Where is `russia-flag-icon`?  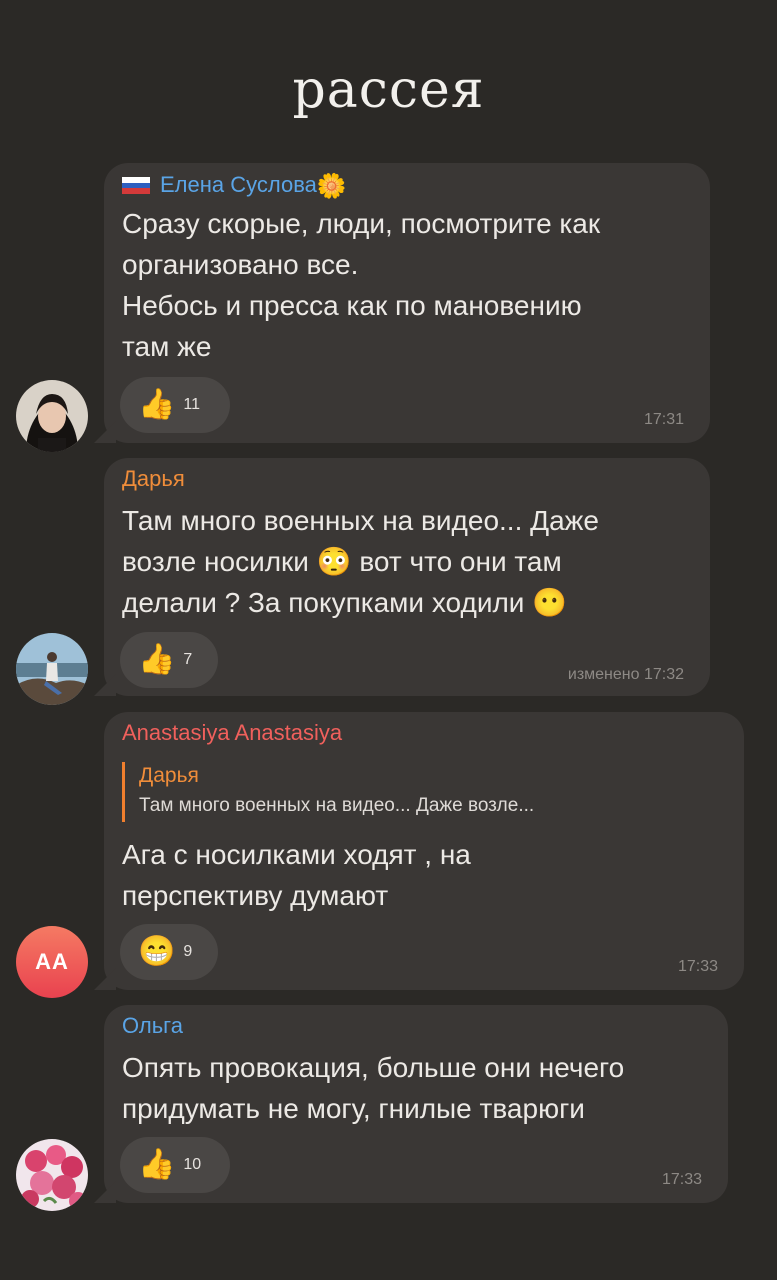
russia-flag-icon is located at coordinates (136, 184).